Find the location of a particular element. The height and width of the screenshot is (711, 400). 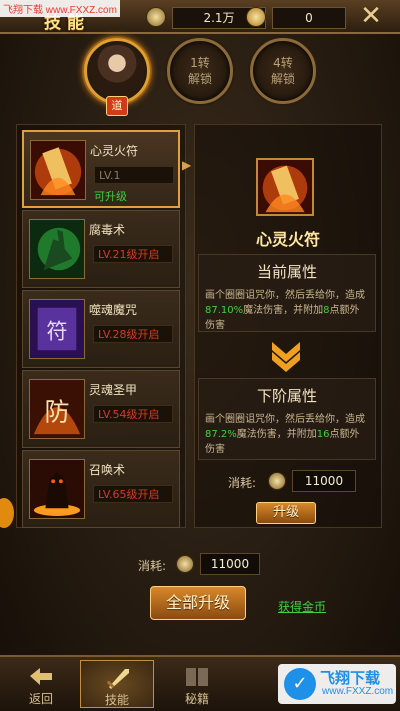

skill-level: LV.21级开启 is located at coordinates (133, 254).